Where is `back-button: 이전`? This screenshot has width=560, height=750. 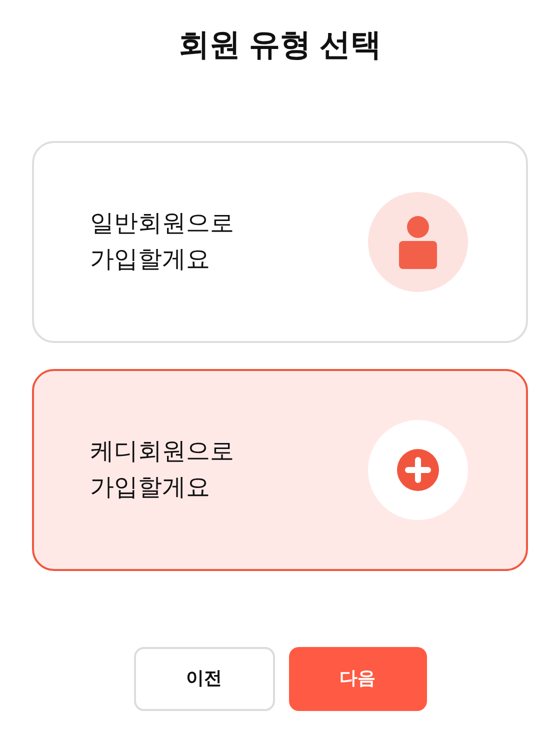
back-button: 이전 is located at coordinates (204, 678).